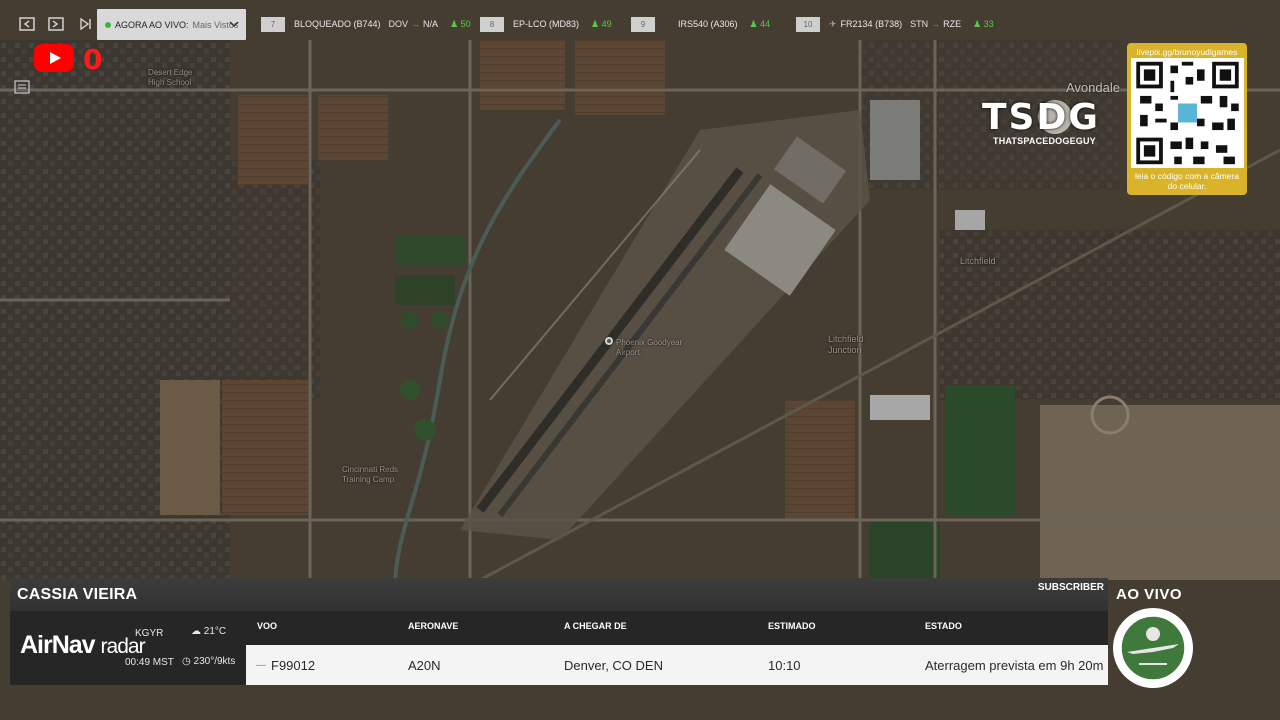 The width and height of the screenshot is (1280, 720). I want to click on viewer-count: ♟ 33, so click(983, 23).